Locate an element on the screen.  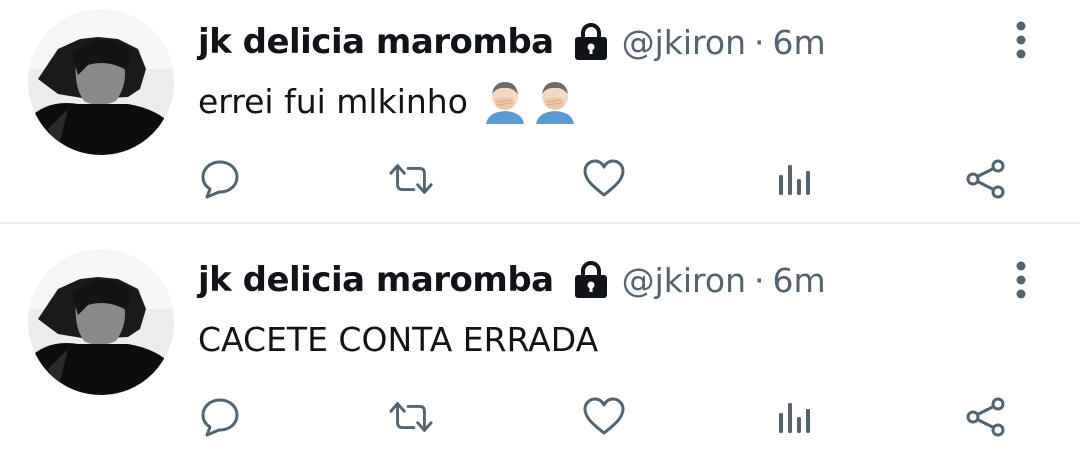
tweet-text: CACETE CONTA ERRADA is located at coordinates (398, 339).